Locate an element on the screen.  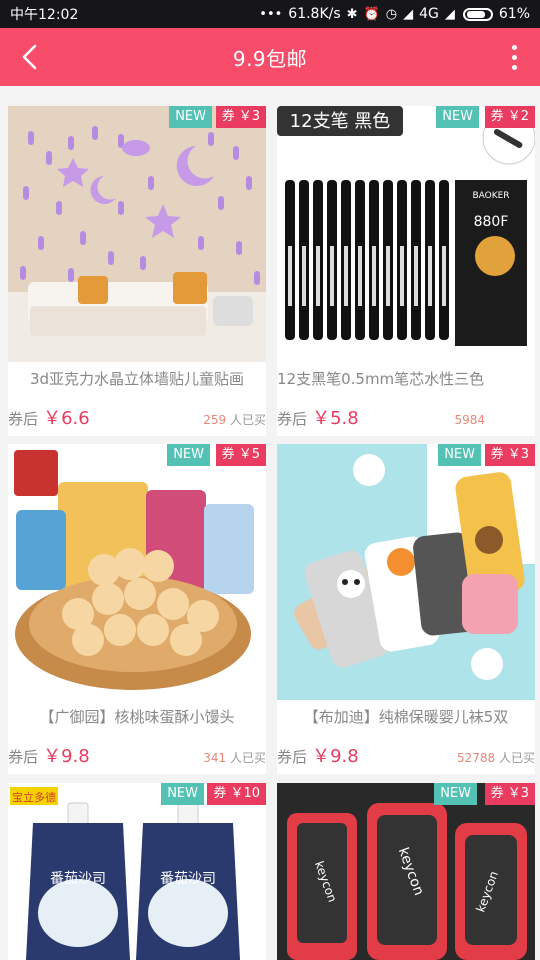
product-price: ￥6.6 is located at coordinates (66, 418).